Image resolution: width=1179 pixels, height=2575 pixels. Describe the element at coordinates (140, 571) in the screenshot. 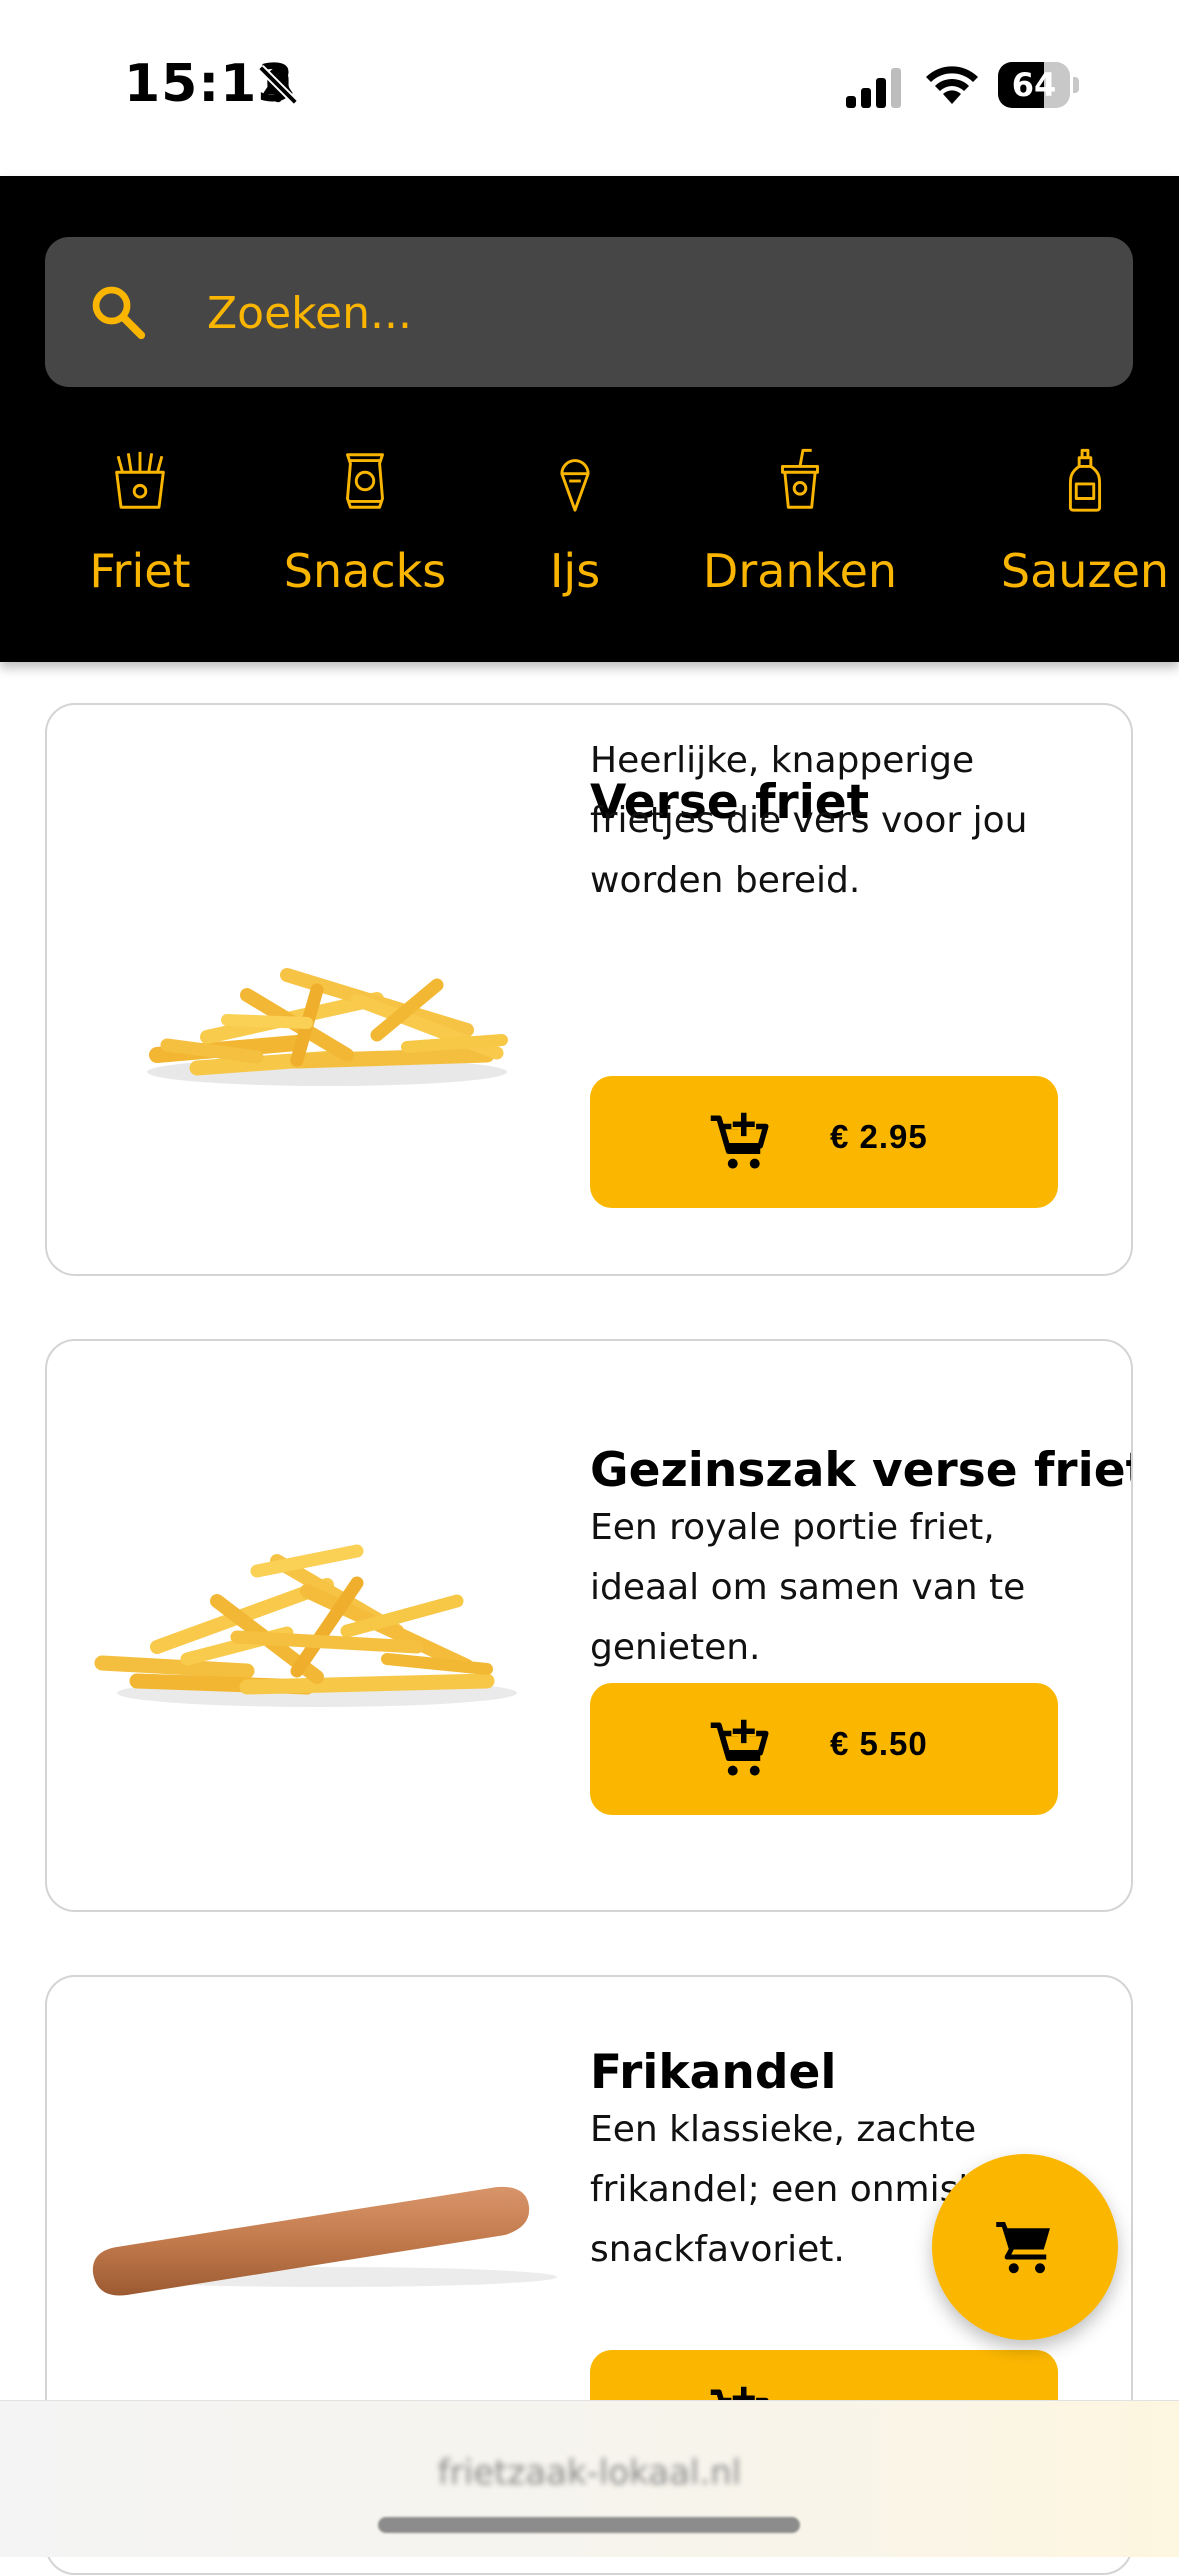

I see `category-label: Friet` at that location.